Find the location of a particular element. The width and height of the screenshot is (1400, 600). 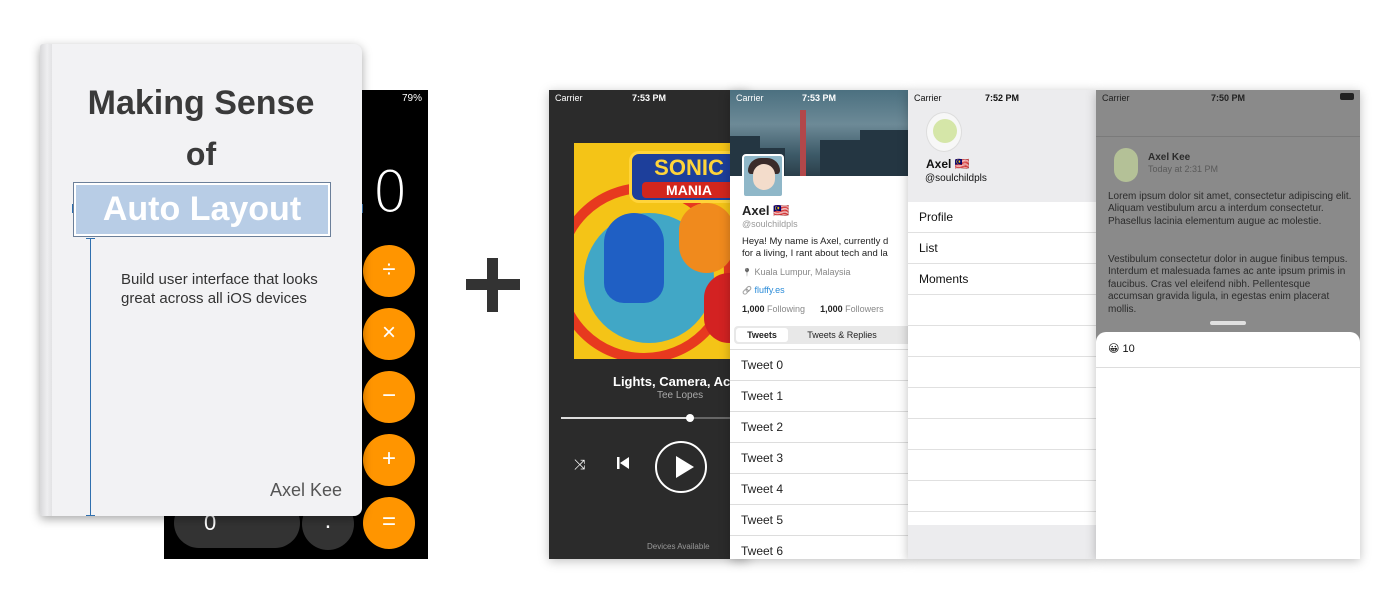

tweet-row: Tweet 6 is located at coordinates (819, 547).